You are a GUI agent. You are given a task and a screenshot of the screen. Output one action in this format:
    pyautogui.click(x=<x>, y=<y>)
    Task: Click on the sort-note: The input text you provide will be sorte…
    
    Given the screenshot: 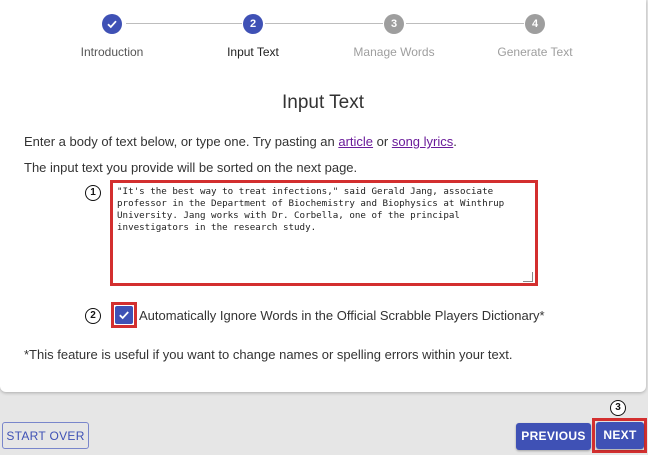 What is the action you would take?
    pyautogui.click(x=191, y=167)
    